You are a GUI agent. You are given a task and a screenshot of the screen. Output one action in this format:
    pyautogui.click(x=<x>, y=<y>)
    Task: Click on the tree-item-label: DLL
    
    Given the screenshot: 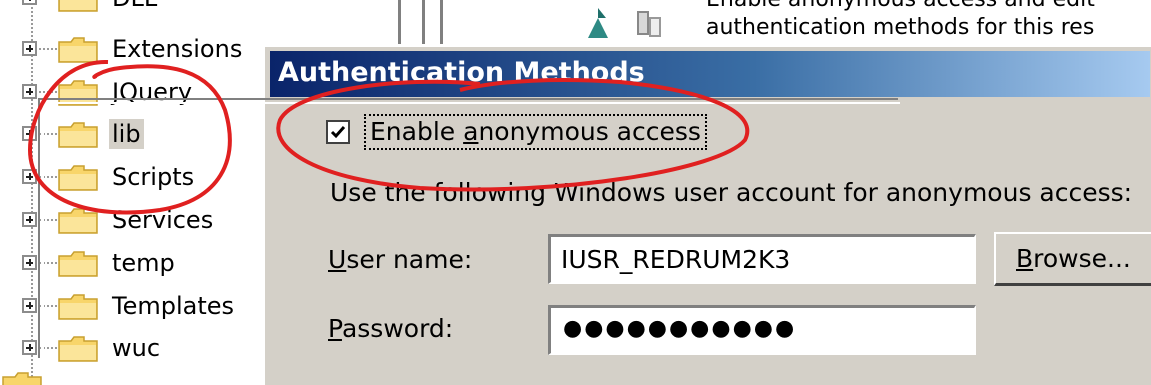 What is the action you would take?
    pyautogui.click(x=134, y=6)
    